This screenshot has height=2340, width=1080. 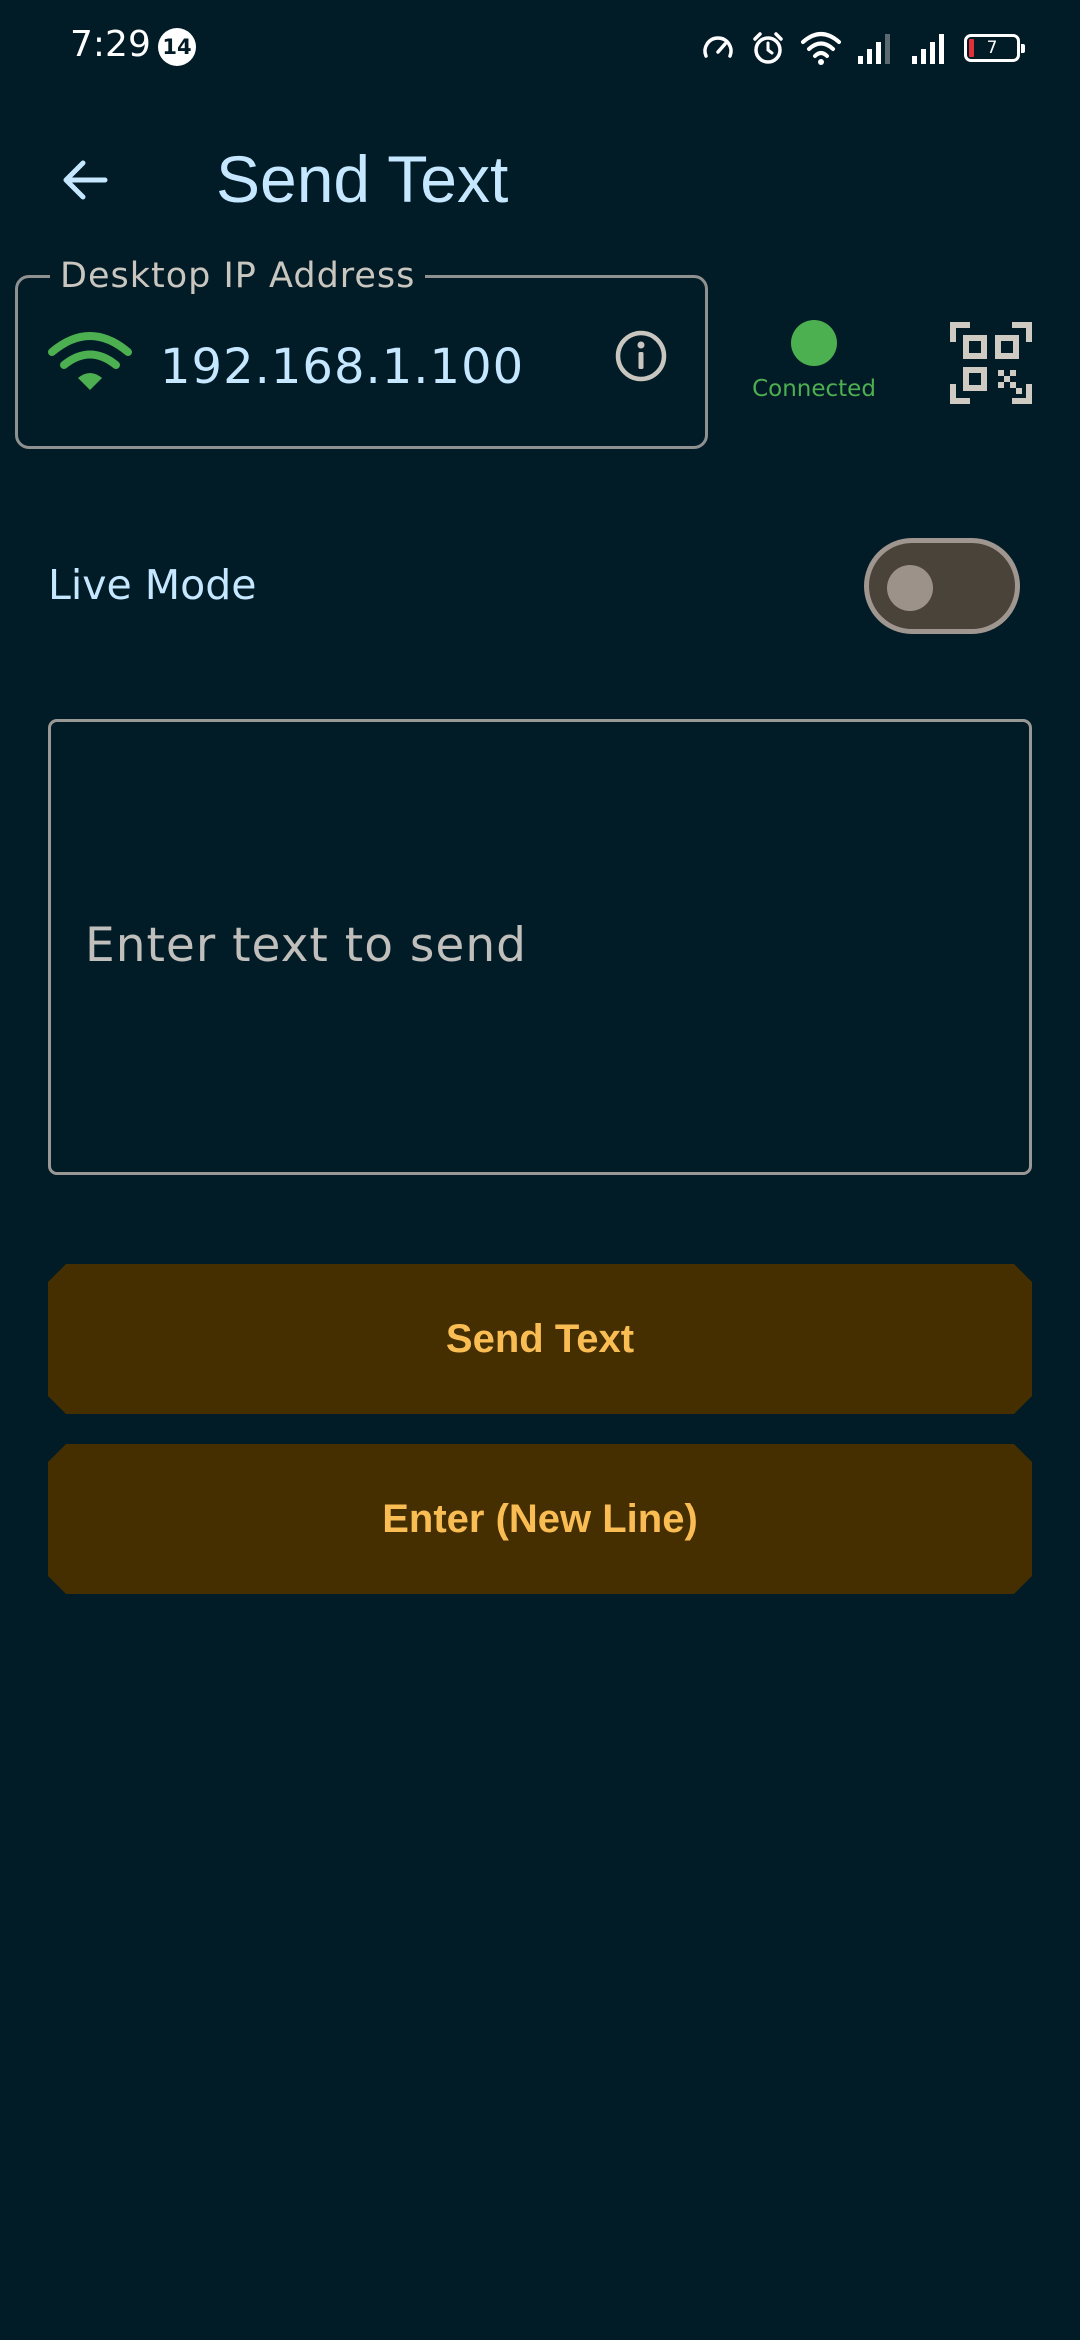 I want to click on speed-icon, so click(x=718, y=47).